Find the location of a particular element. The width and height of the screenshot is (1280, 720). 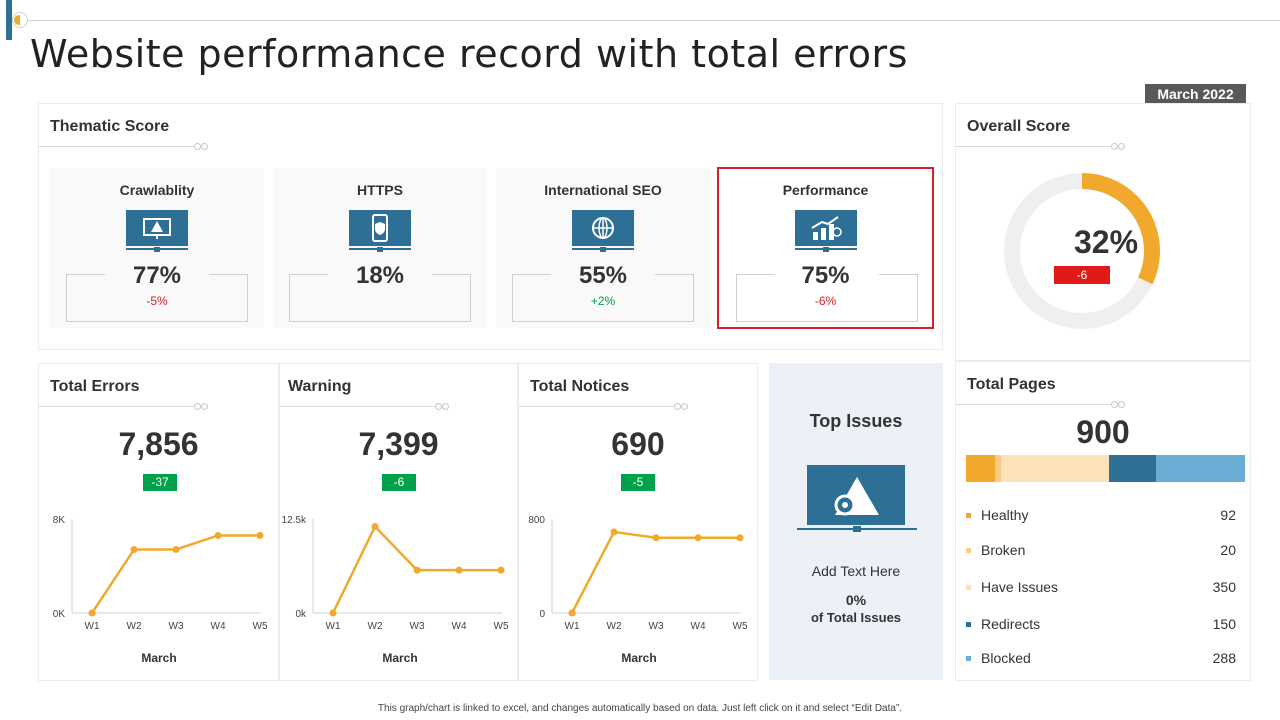

growth-chart-icon is located at coordinates (826, 231).